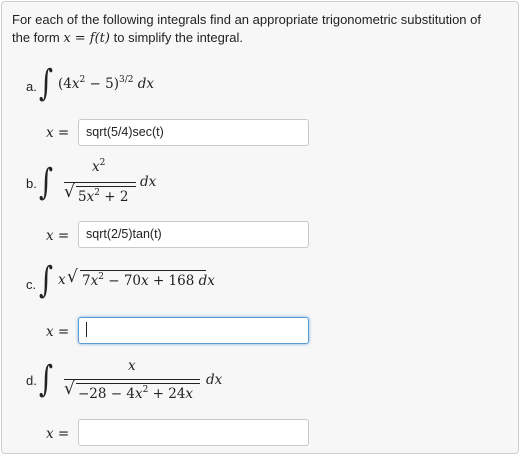 The image size is (522, 457). What do you see at coordinates (143, 270) in the screenshot?
I see `problem-c-radical-bar` at bounding box center [143, 270].